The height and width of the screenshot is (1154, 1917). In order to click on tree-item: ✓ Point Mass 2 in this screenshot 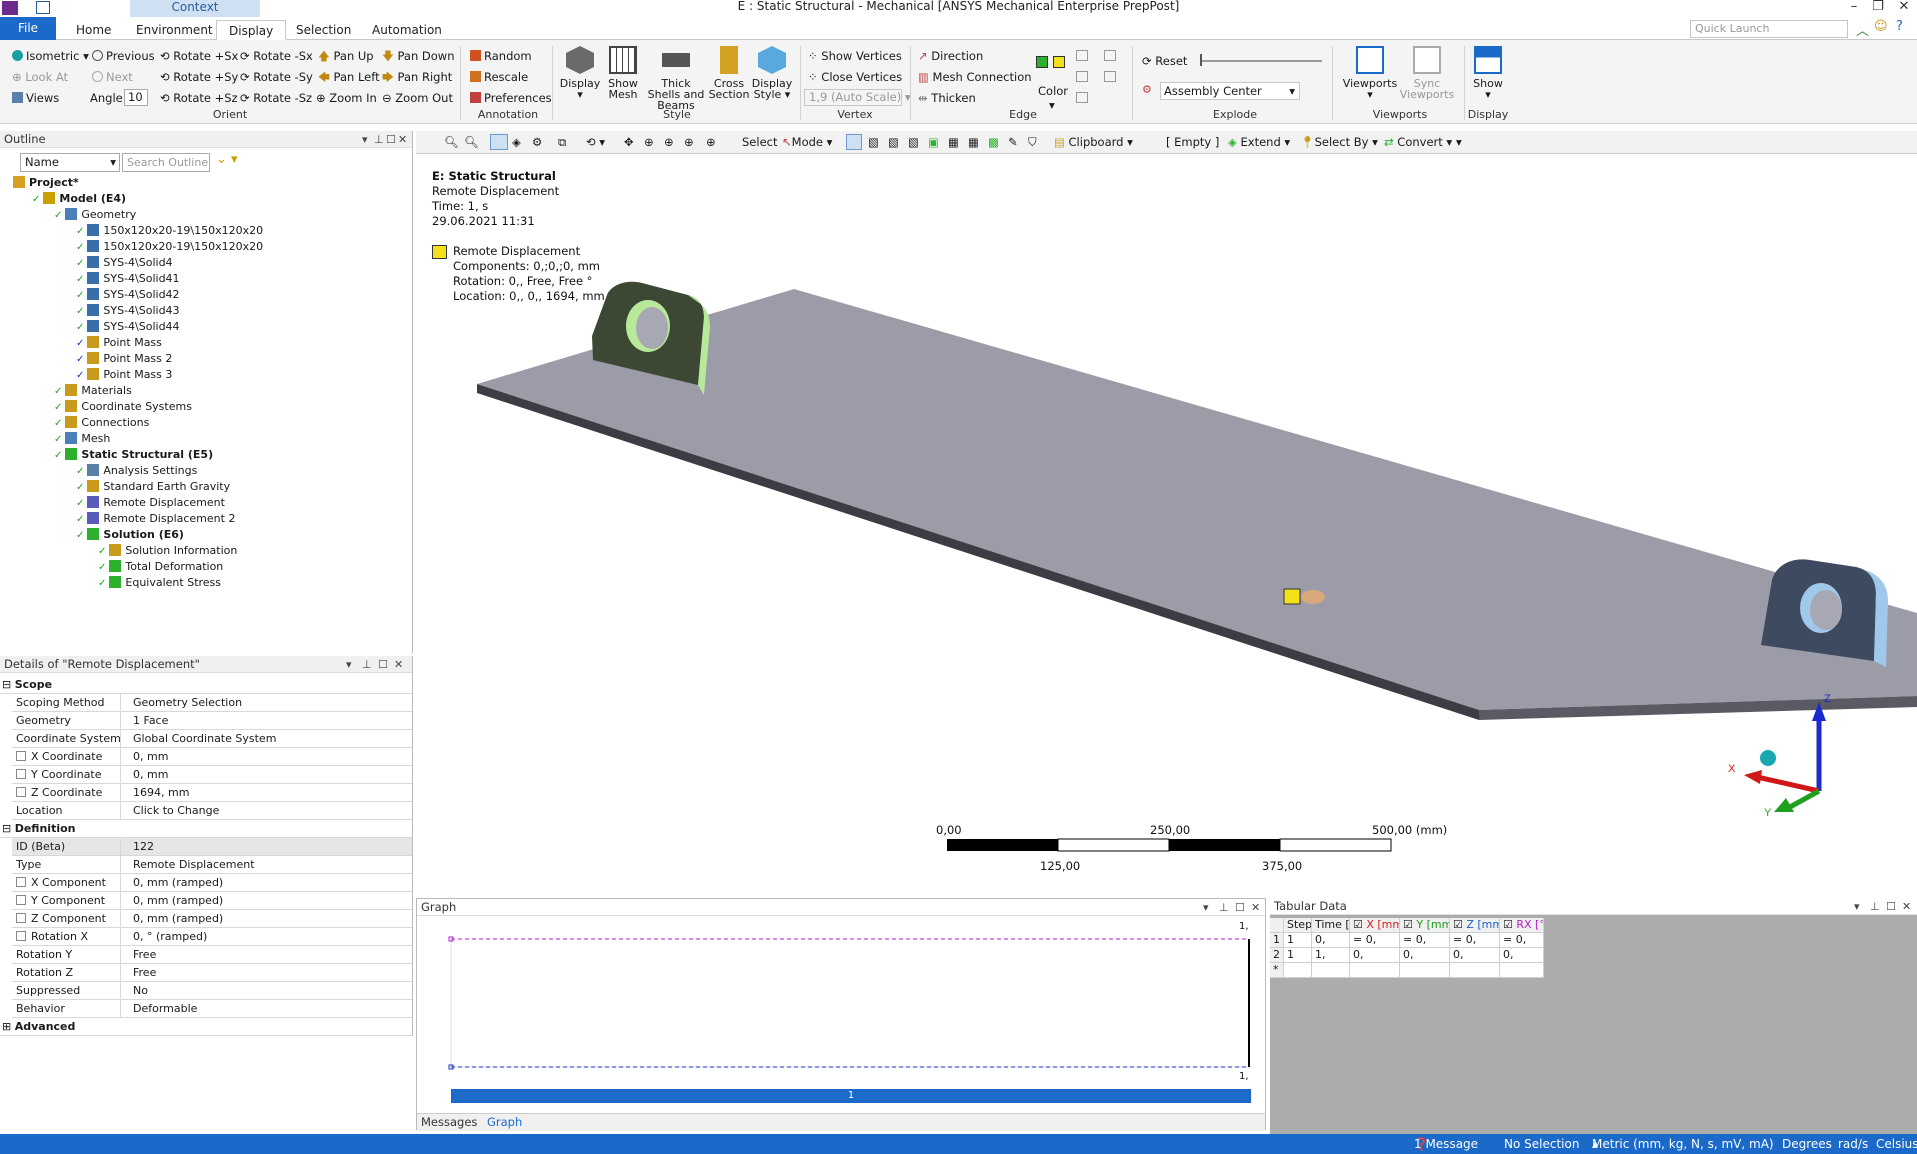, I will do `click(124, 359)`.